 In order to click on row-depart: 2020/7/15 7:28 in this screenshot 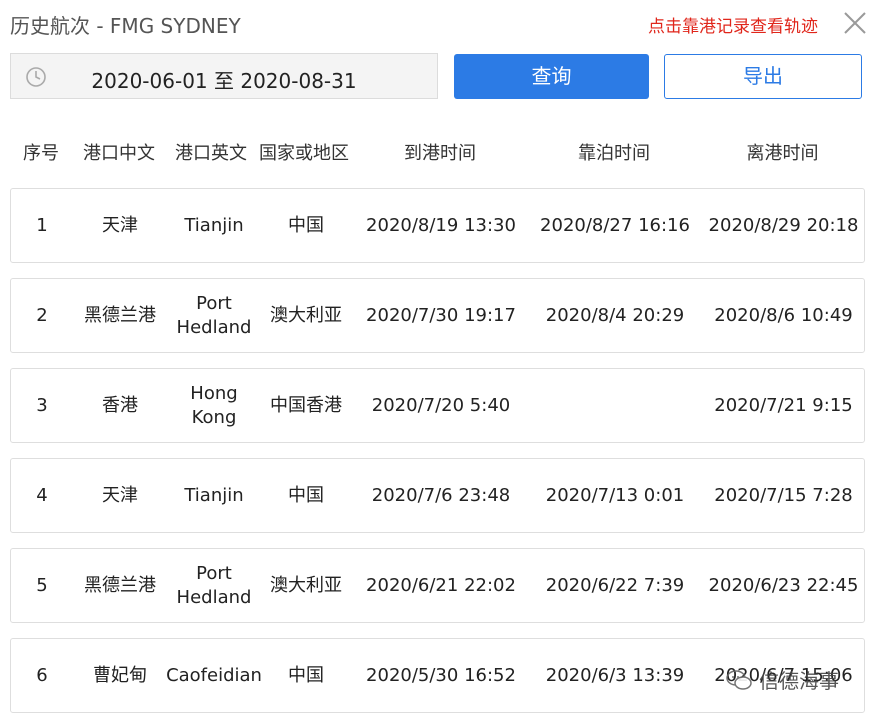, I will do `click(783, 495)`.